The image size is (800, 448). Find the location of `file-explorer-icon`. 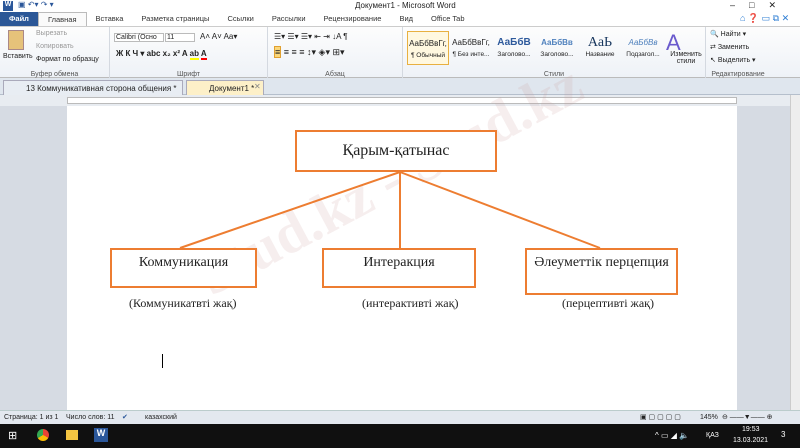

file-explorer-icon is located at coordinates (72, 435).